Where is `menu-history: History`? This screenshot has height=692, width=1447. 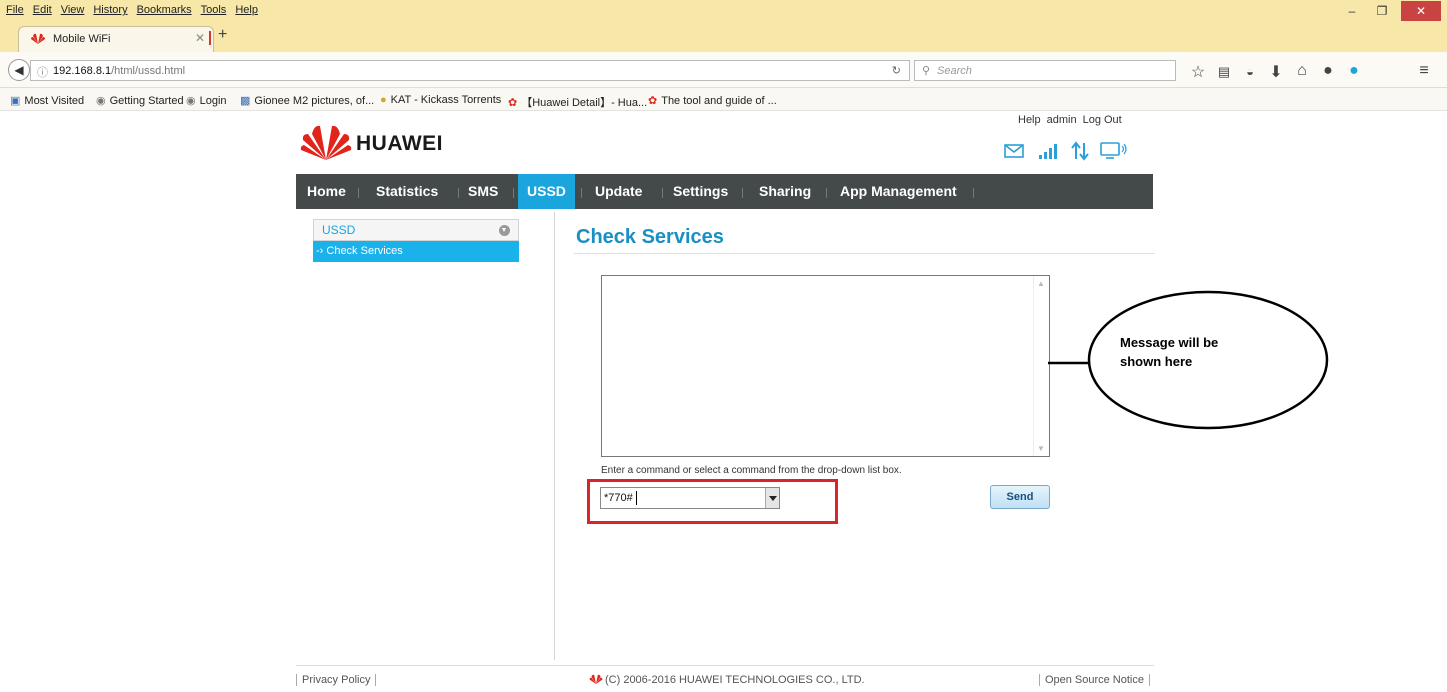 menu-history: History is located at coordinates (110, 10).